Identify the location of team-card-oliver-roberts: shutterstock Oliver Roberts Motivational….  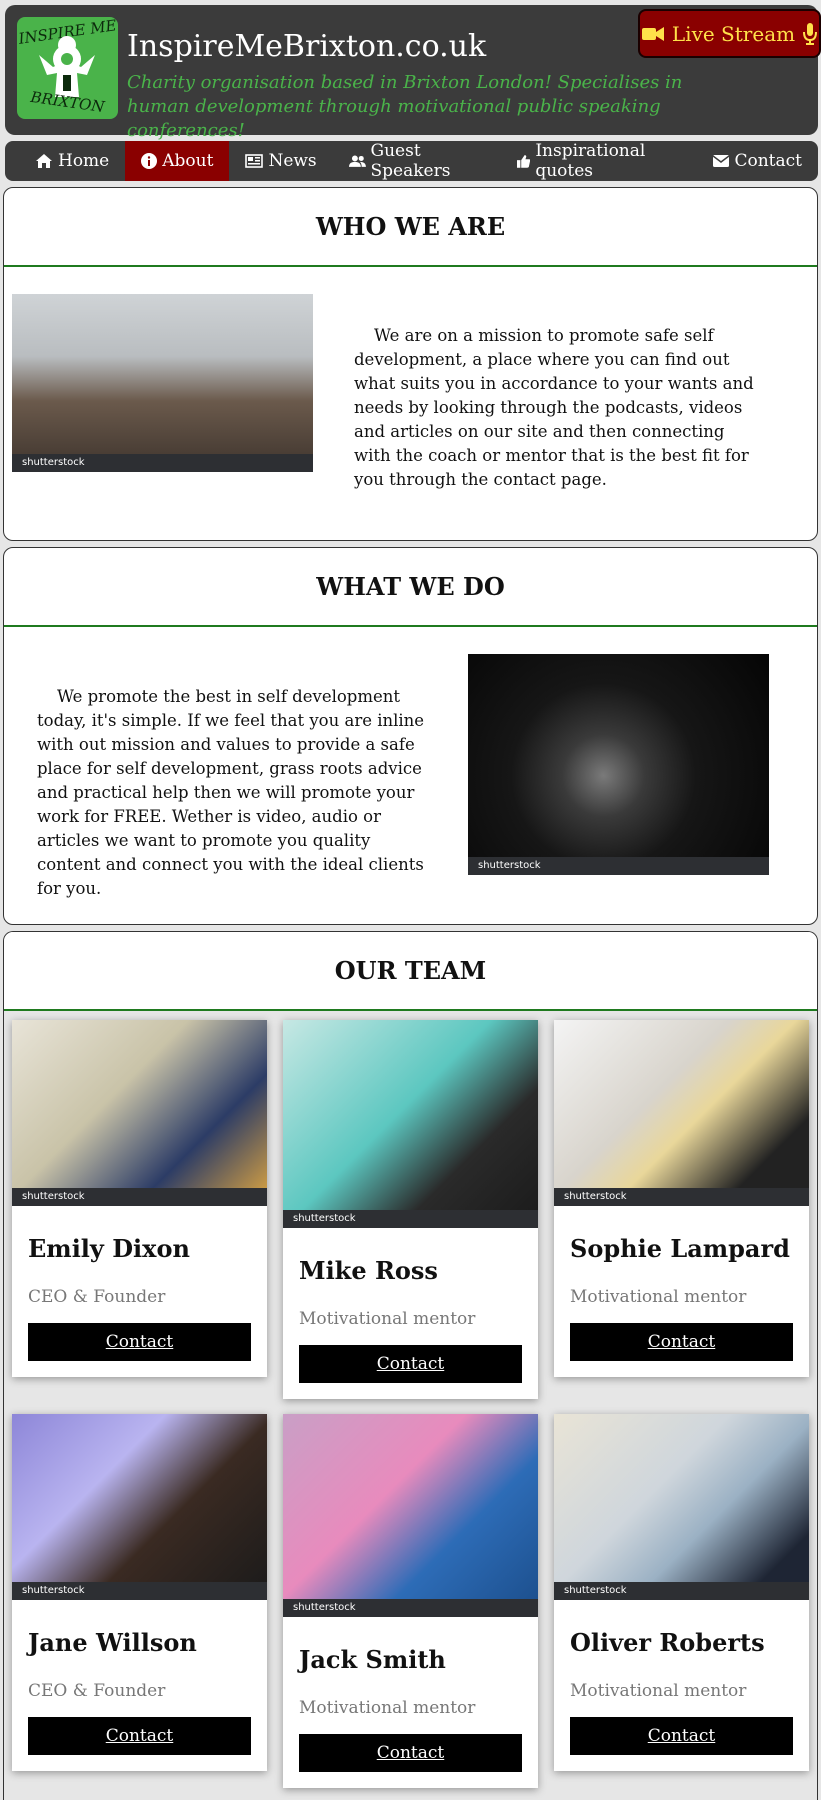
(681, 1592).